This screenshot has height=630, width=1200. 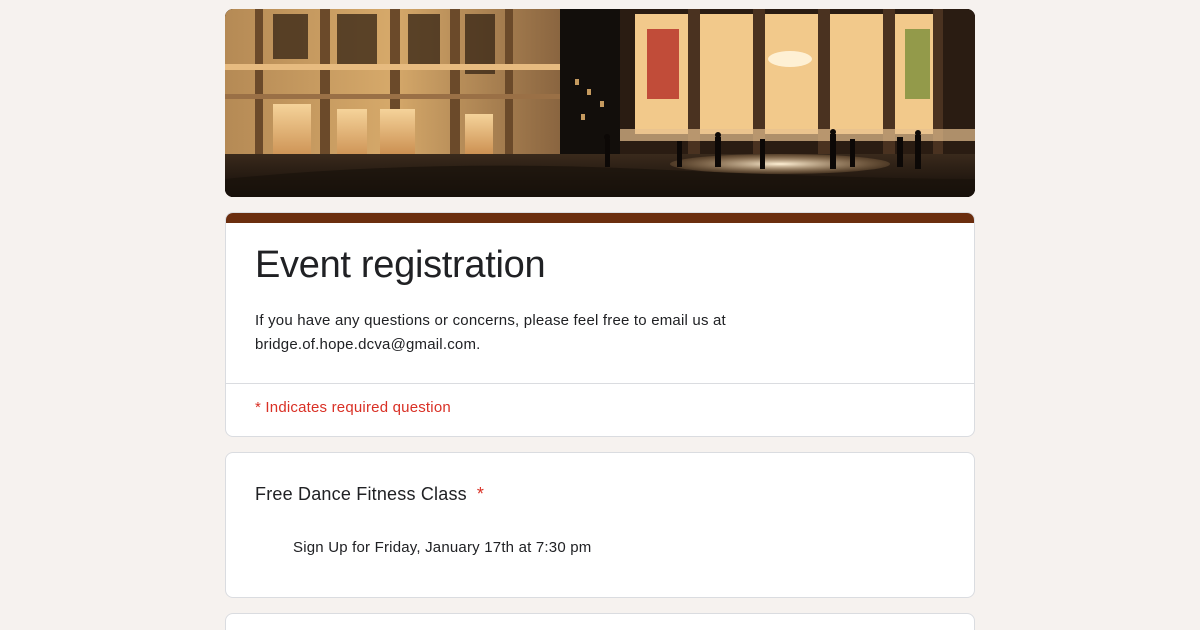 What do you see at coordinates (361, 493) in the screenshot?
I see `question-title-text: Free Dance Fitness Class` at bounding box center [361, 493].